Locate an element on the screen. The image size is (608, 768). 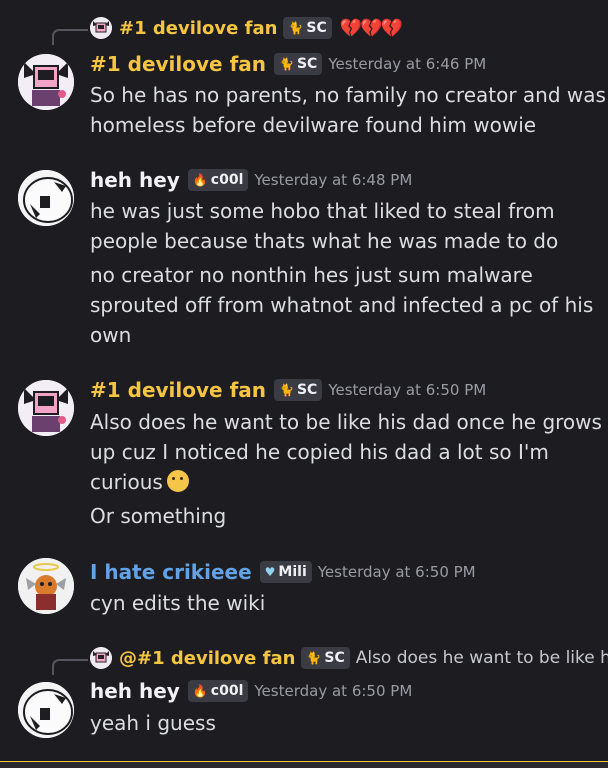
bottom-edge is located at coordinates (304, 764).